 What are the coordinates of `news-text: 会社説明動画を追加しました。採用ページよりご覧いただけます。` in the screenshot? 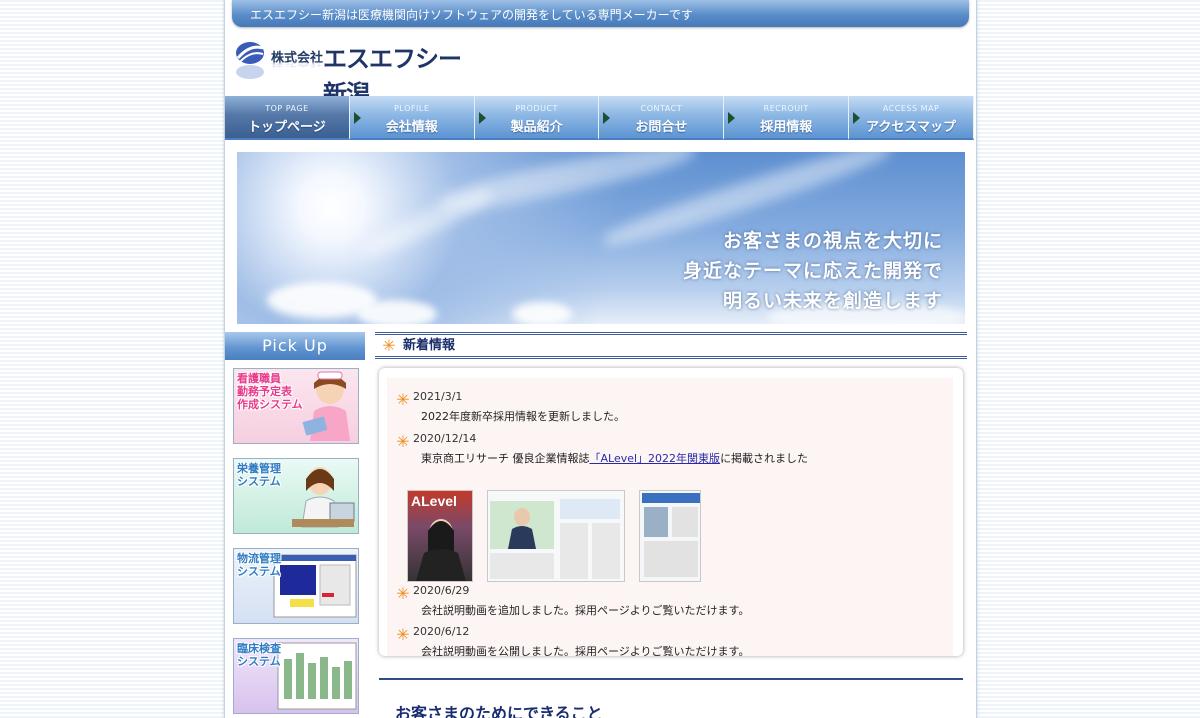 It's located at (585, 610).